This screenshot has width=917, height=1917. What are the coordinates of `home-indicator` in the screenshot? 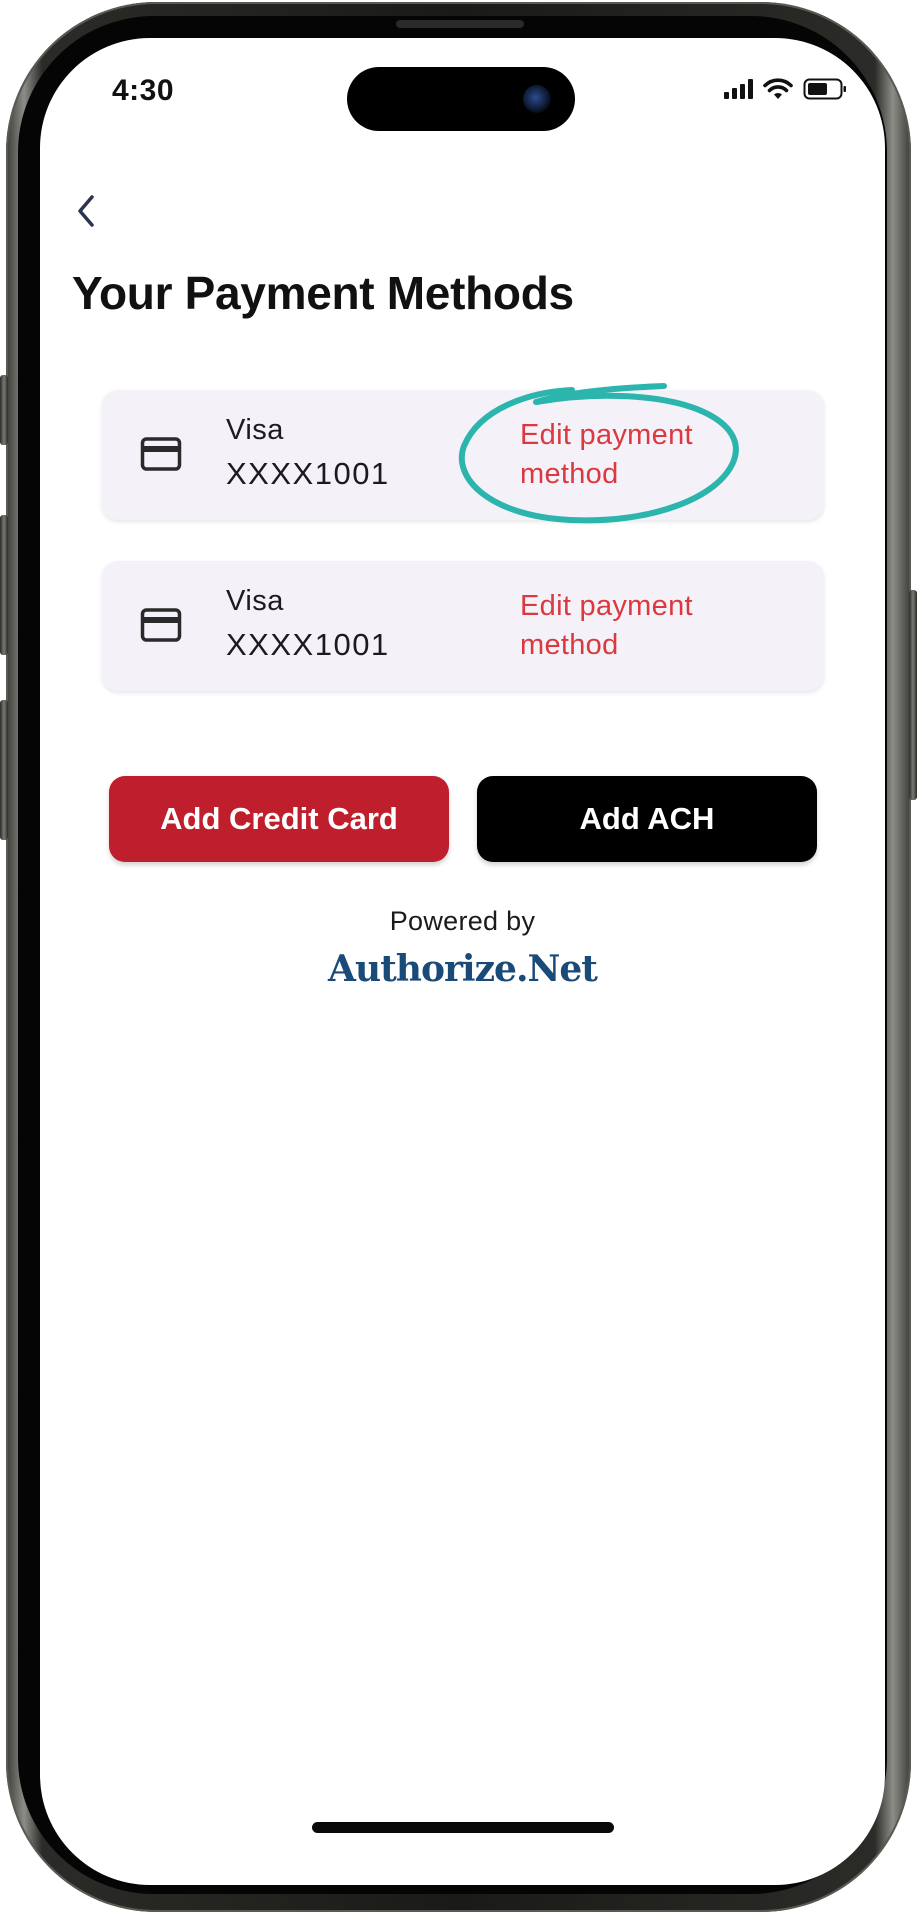 It's located at (463, 1827).